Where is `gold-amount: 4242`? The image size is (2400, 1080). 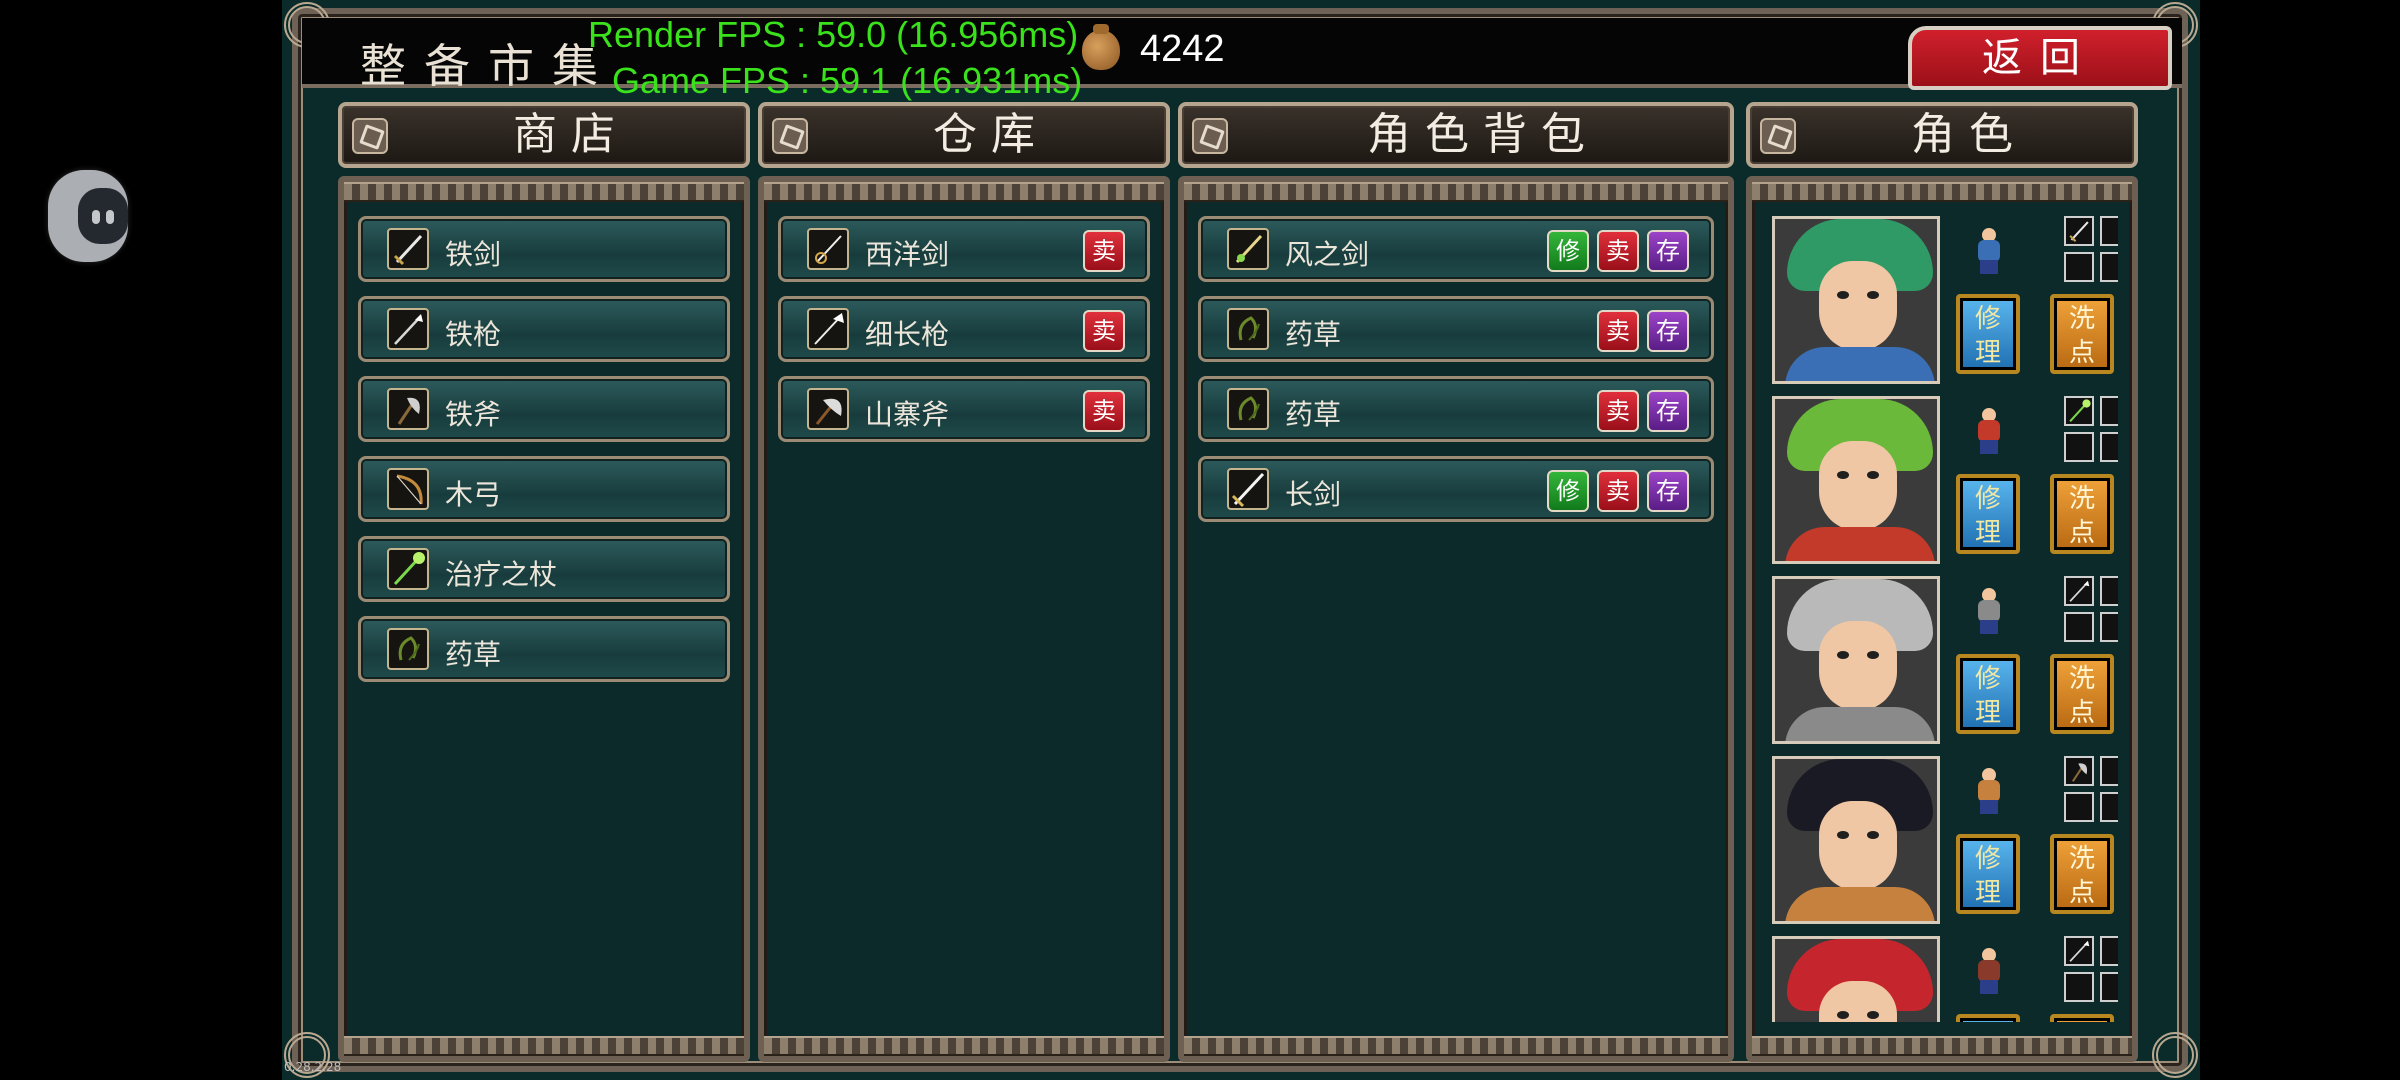 gold-amount: 4242 is located at coordinates (1182, 49).